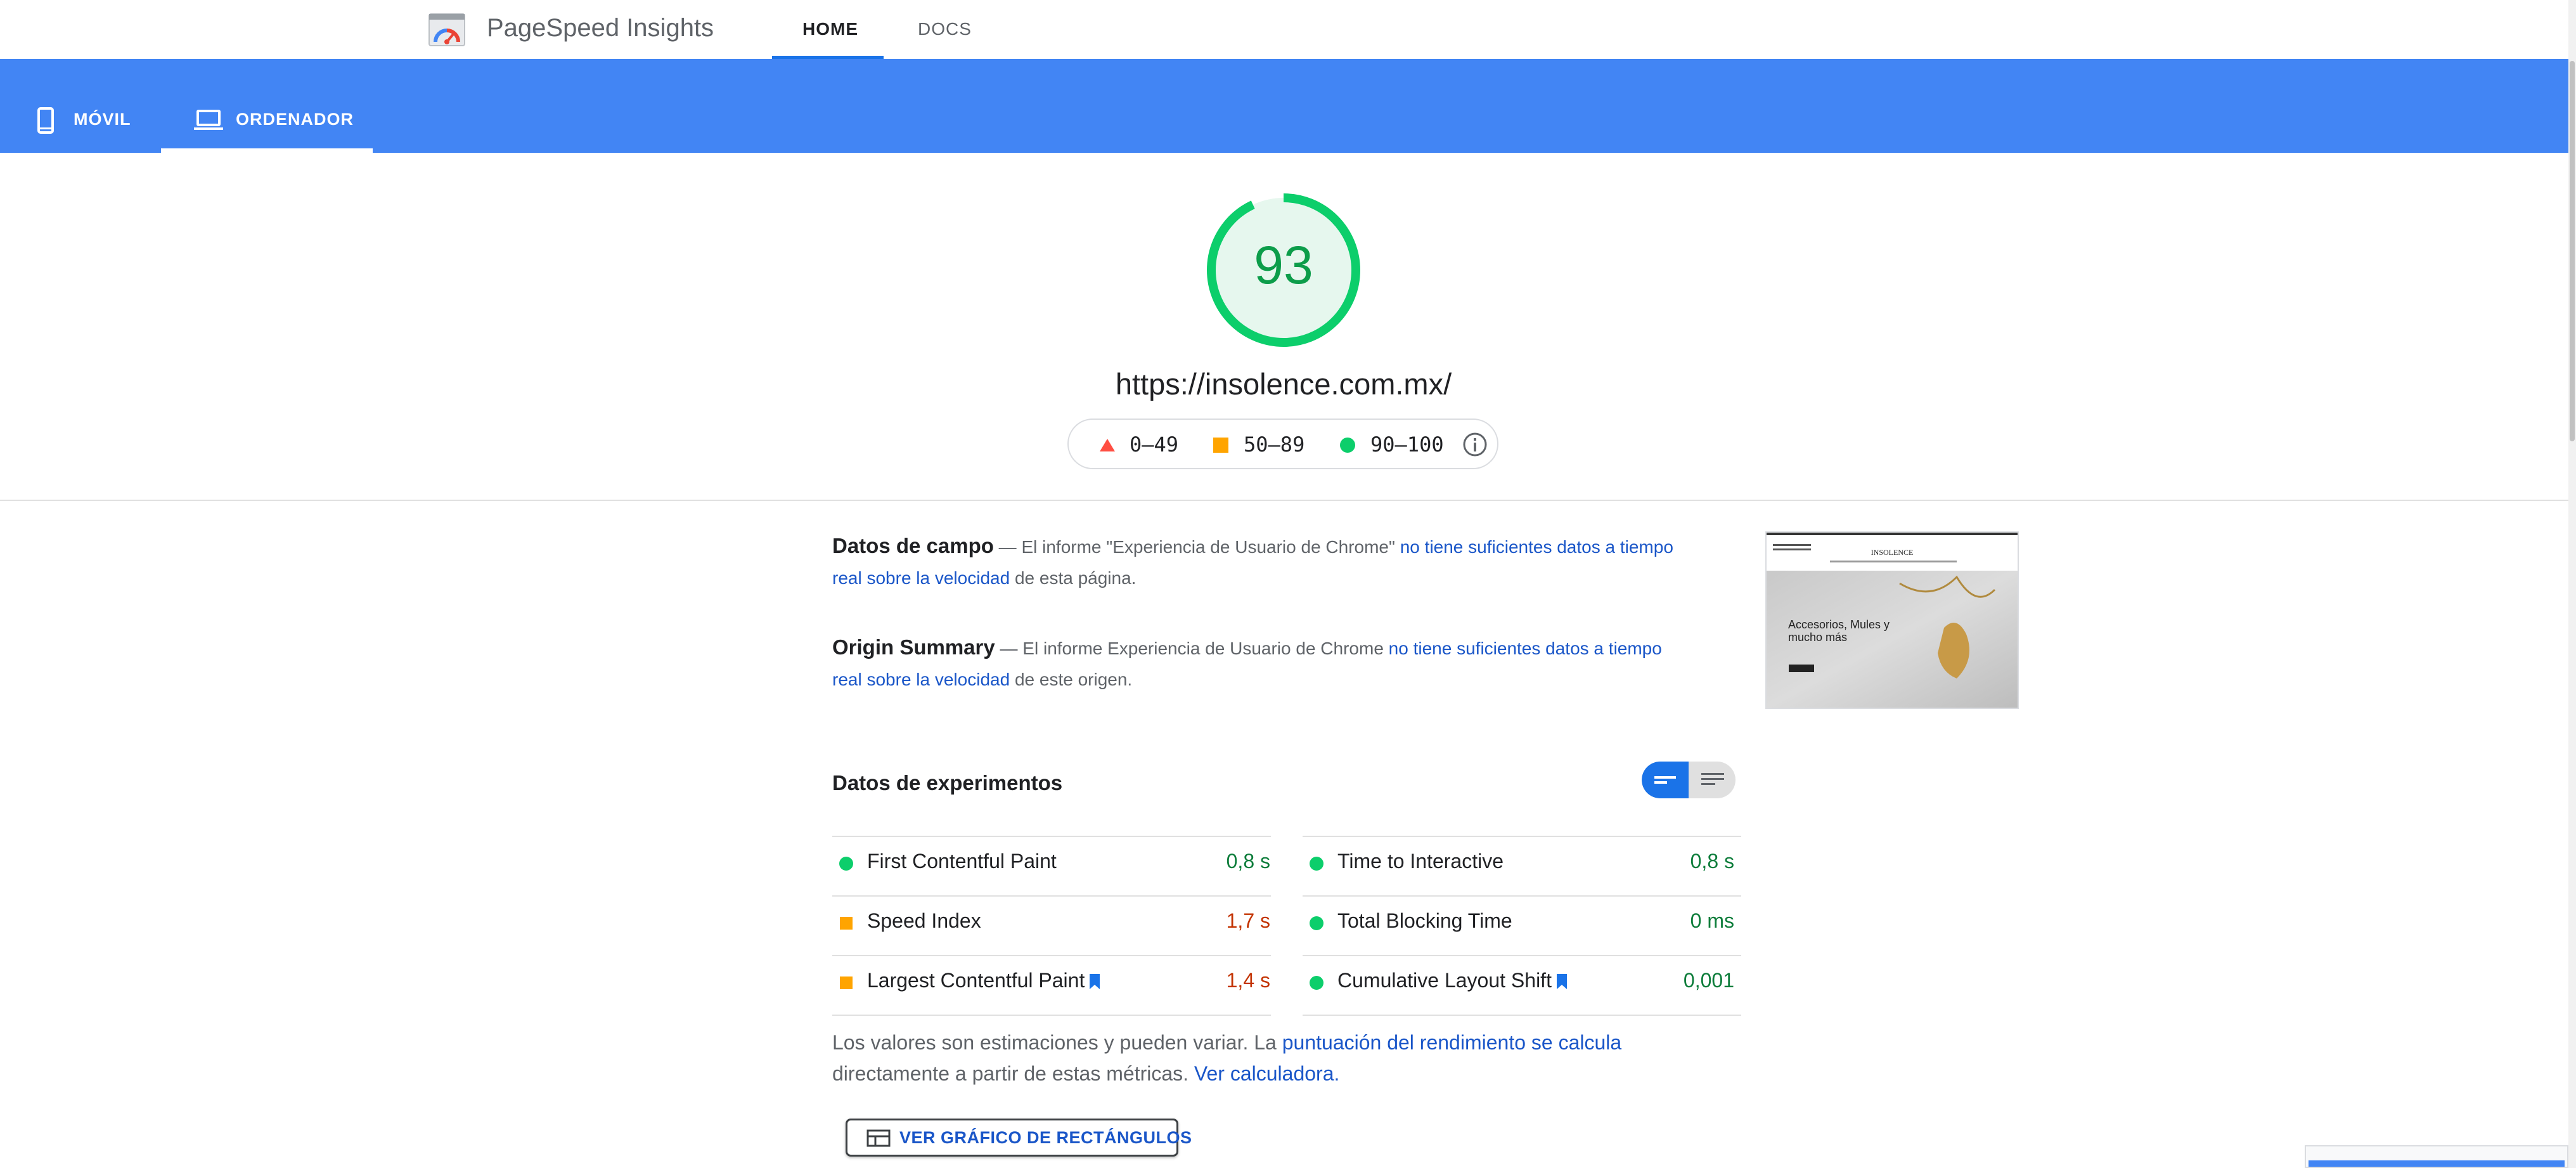 The image size is (2576, 1168). What do you see at coordinates (830, 29) in the screenshot?
I see `tab-home: HOME` at bounding box center [830, 29].